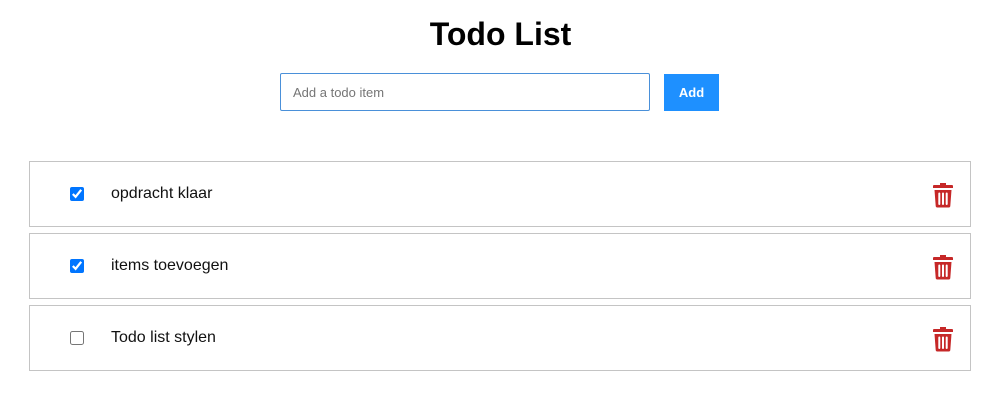 The image size is (998, 414). What do you see at coordinates (170, 265) in the screenshot?
I see `todo-text: items toevoegen` at bounding box center [170, 265].